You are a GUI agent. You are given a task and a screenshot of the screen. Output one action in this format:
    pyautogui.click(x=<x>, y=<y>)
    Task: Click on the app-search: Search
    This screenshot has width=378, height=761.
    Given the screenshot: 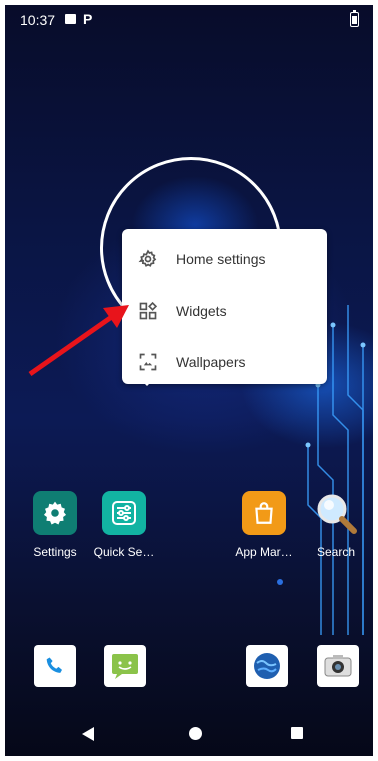 What is the action you would take?
    pyautogui.click(x=336, y=525)
    